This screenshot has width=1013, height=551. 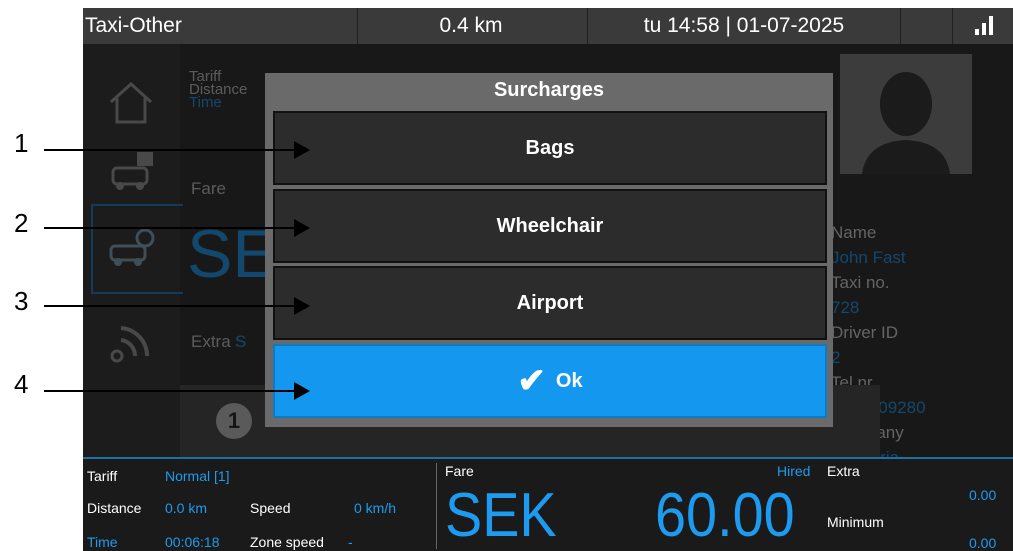 What do you see at coordinates (927, 26) in the screenshot?
I see `topbar-empty-cell` at bounding box center [927, 26].